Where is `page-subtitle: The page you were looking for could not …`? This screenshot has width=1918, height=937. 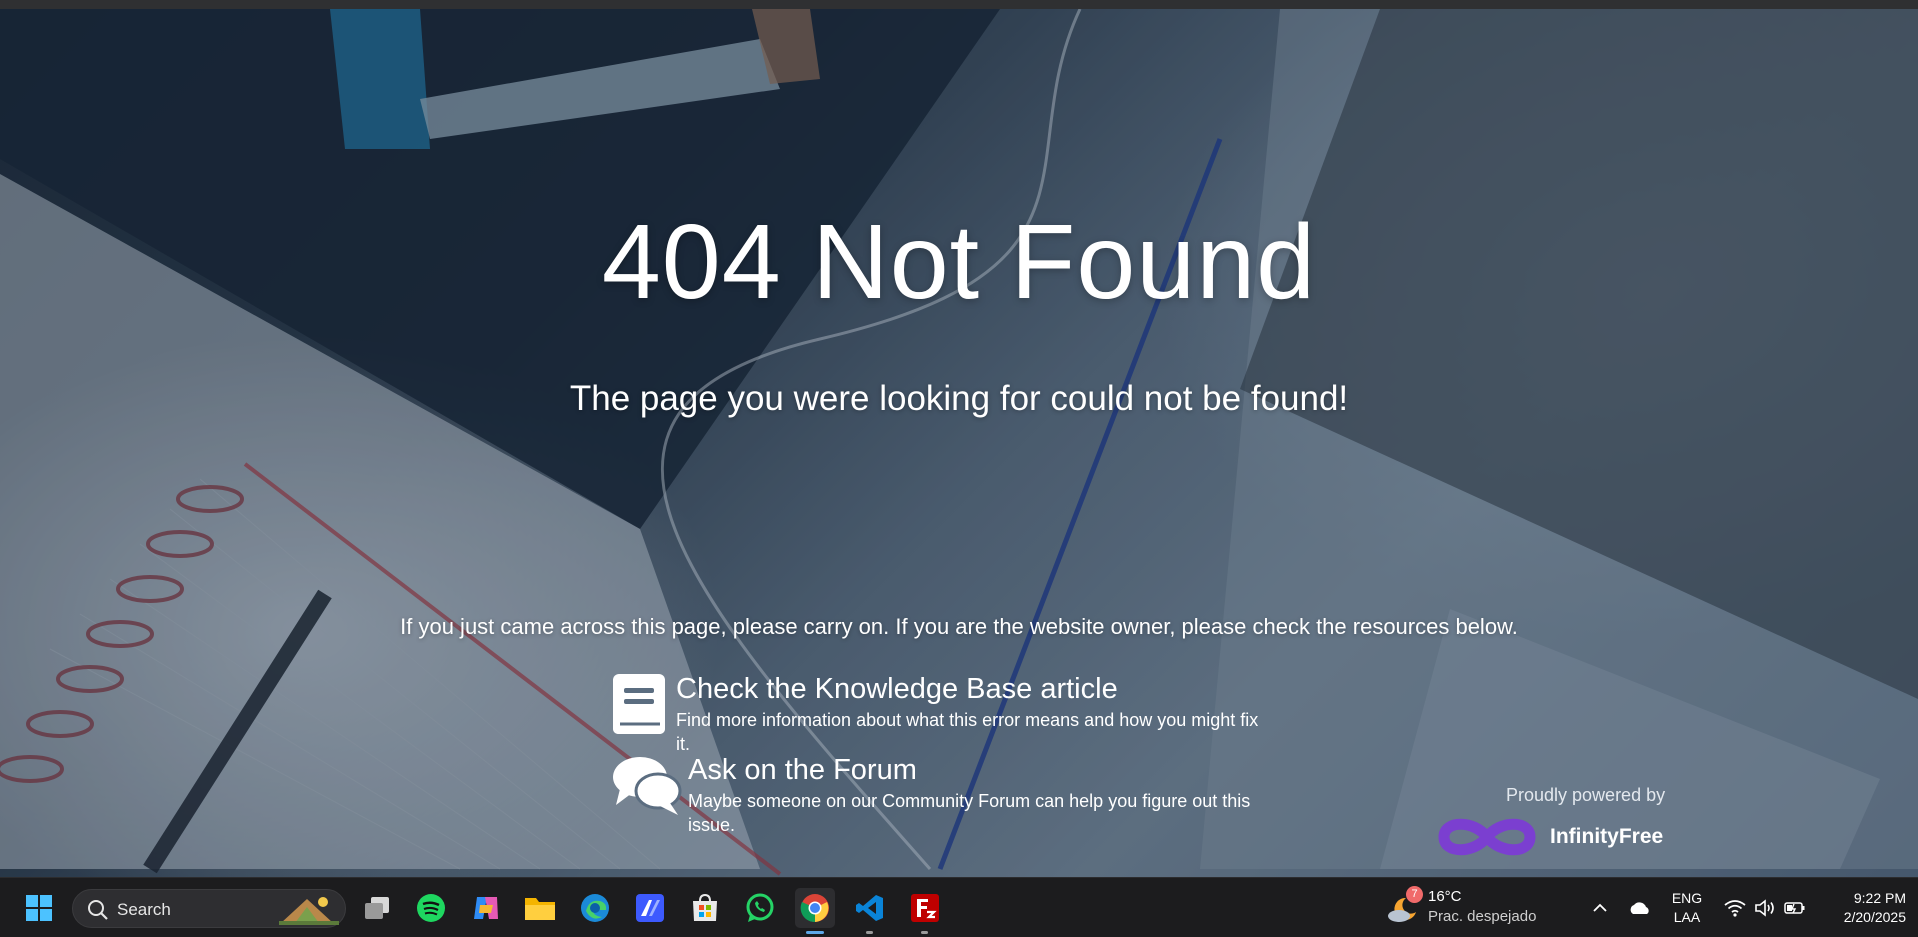
page-subtitle: The page you were looking for could not … is located at coordinates (959, 398).